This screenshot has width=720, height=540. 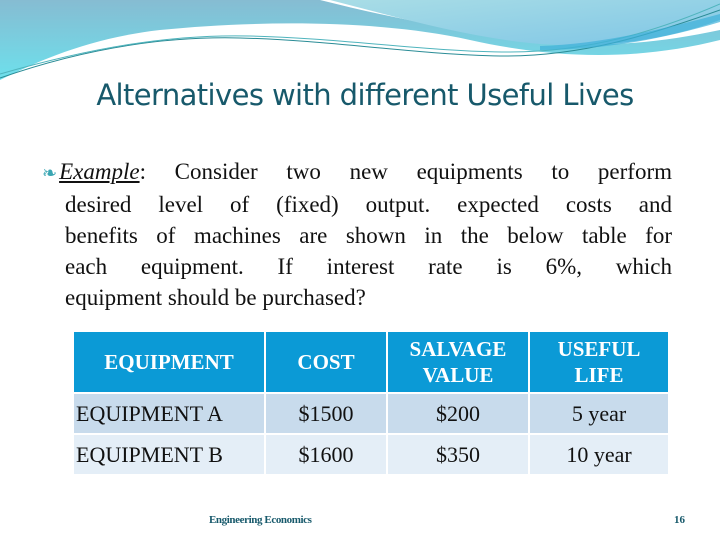 I want to click on cell-equipment: EQUIPMENT A, so click(x=169, y=413).